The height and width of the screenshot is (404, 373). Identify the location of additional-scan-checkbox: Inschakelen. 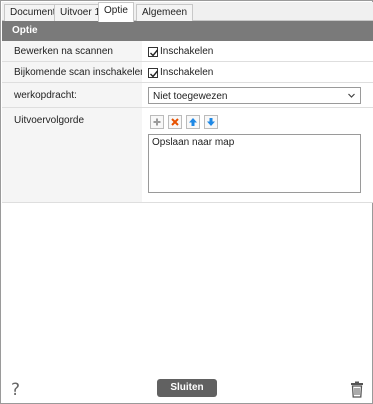
(180, 72).